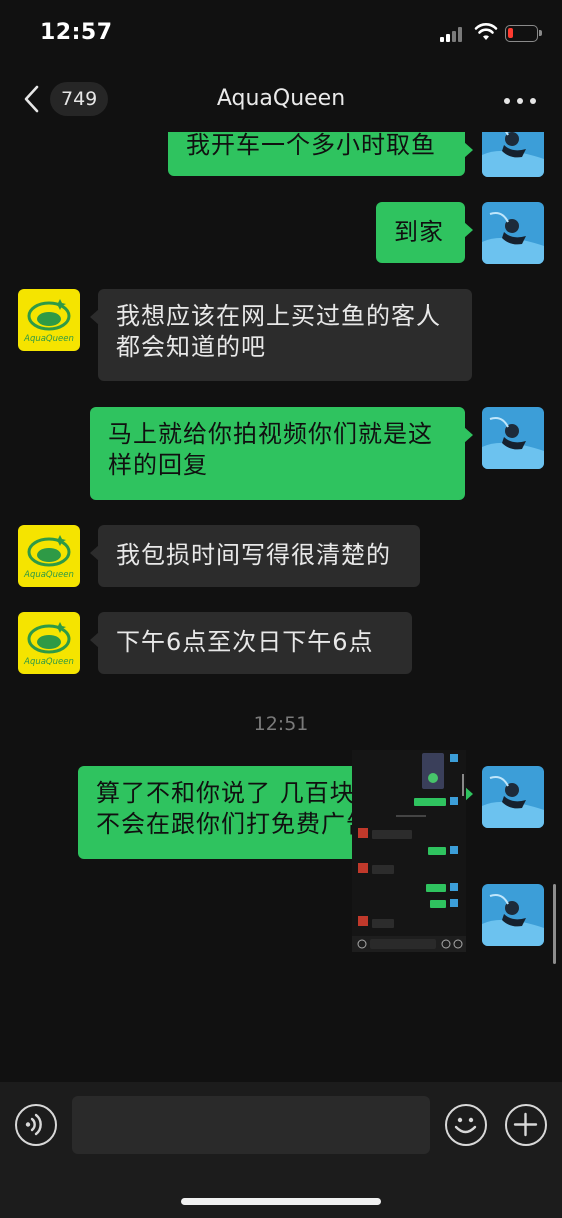 The height and width of the screenshot is (1218, 562). I want to click on emoji-icon, so click(465, 1125).